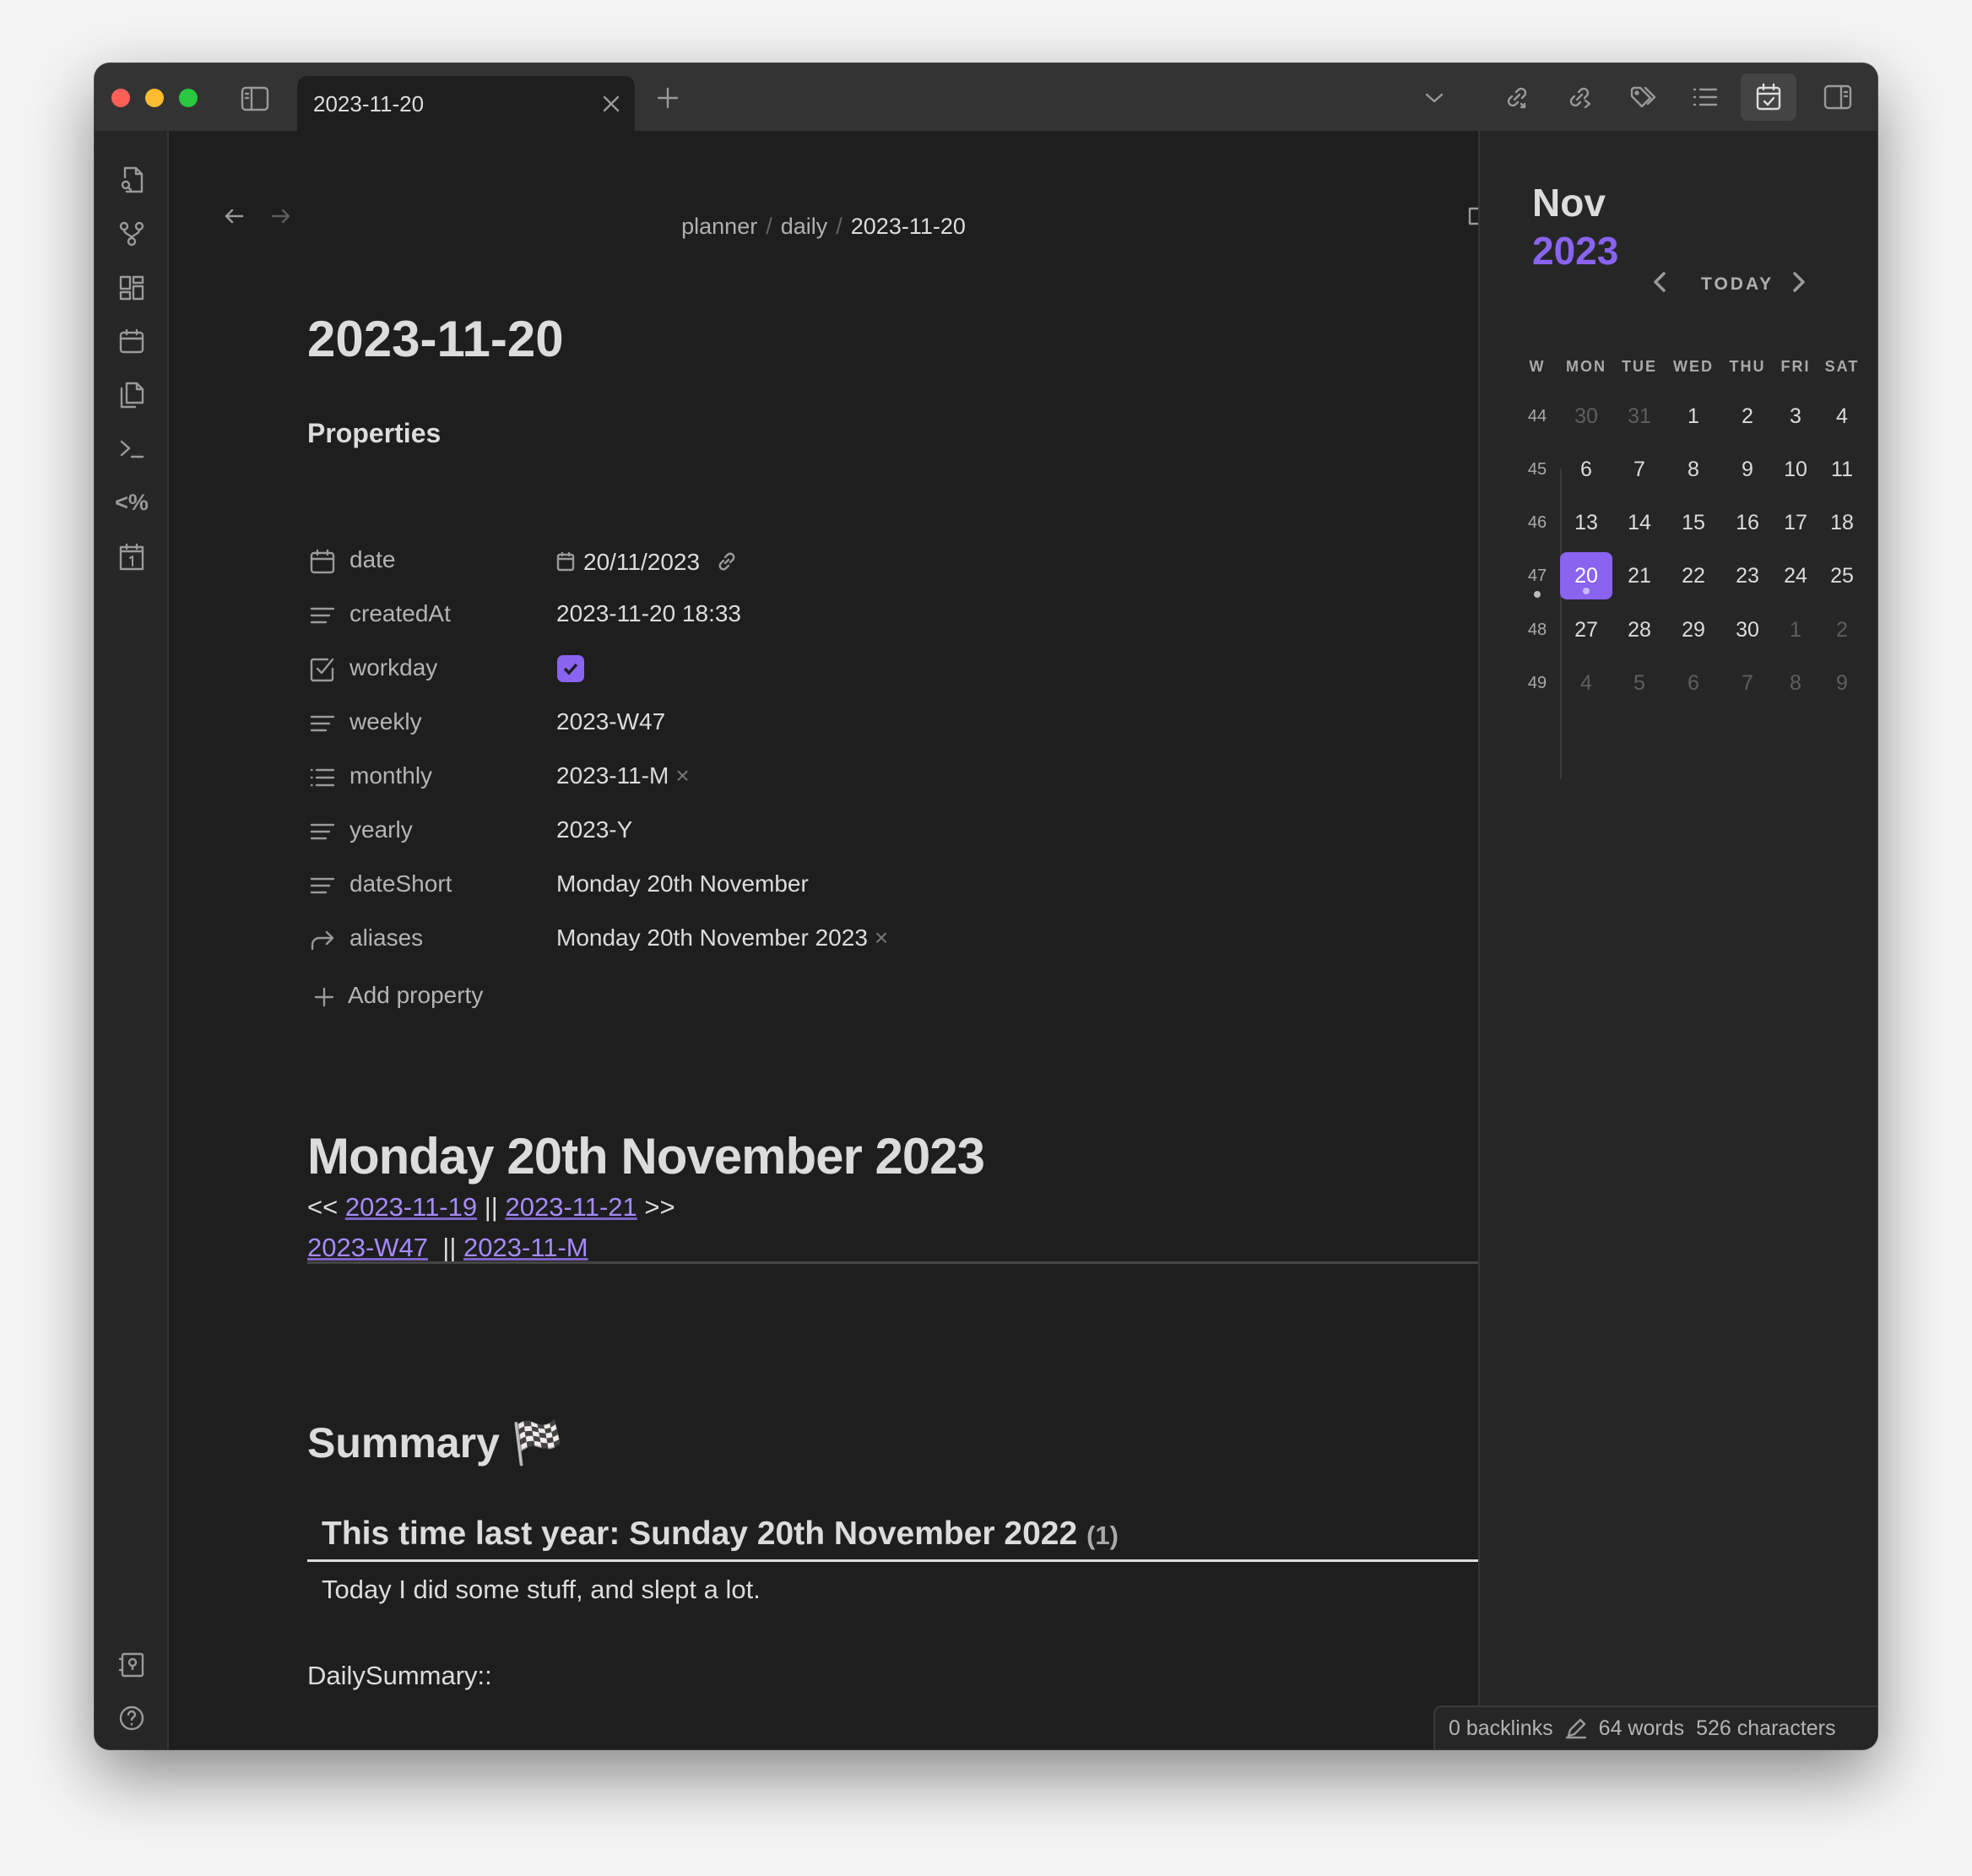 This screenshot has height=1876, width=1972. Describe the element at coordinates (1575, 251) in the screenshot. I see `calendar-year: 2023` at that location.